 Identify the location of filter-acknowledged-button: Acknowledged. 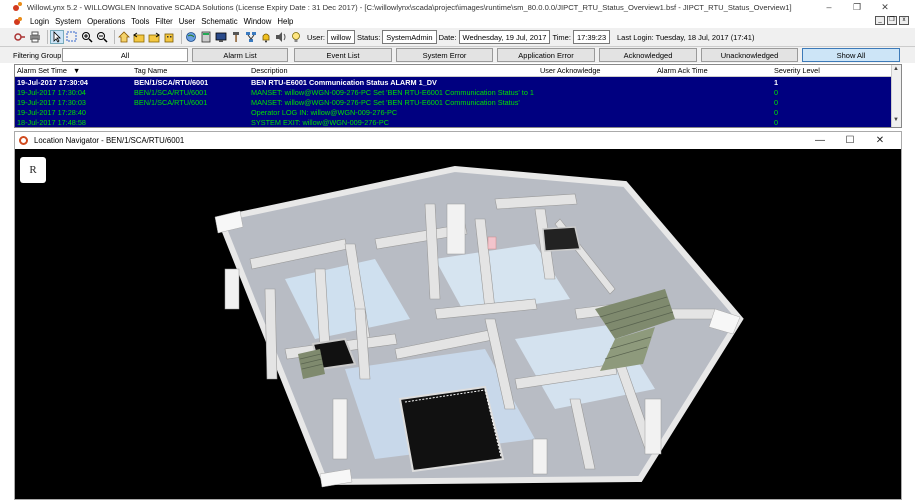
(648, 55).